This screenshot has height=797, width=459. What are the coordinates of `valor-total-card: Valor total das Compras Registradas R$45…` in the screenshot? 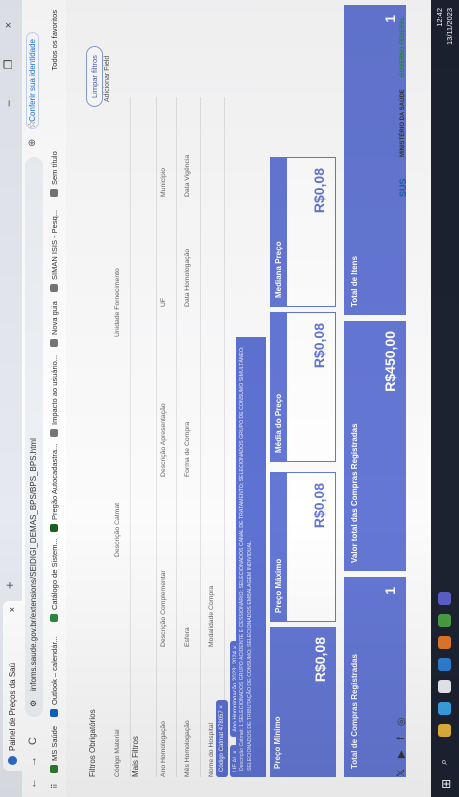 It's located at (375, 446).